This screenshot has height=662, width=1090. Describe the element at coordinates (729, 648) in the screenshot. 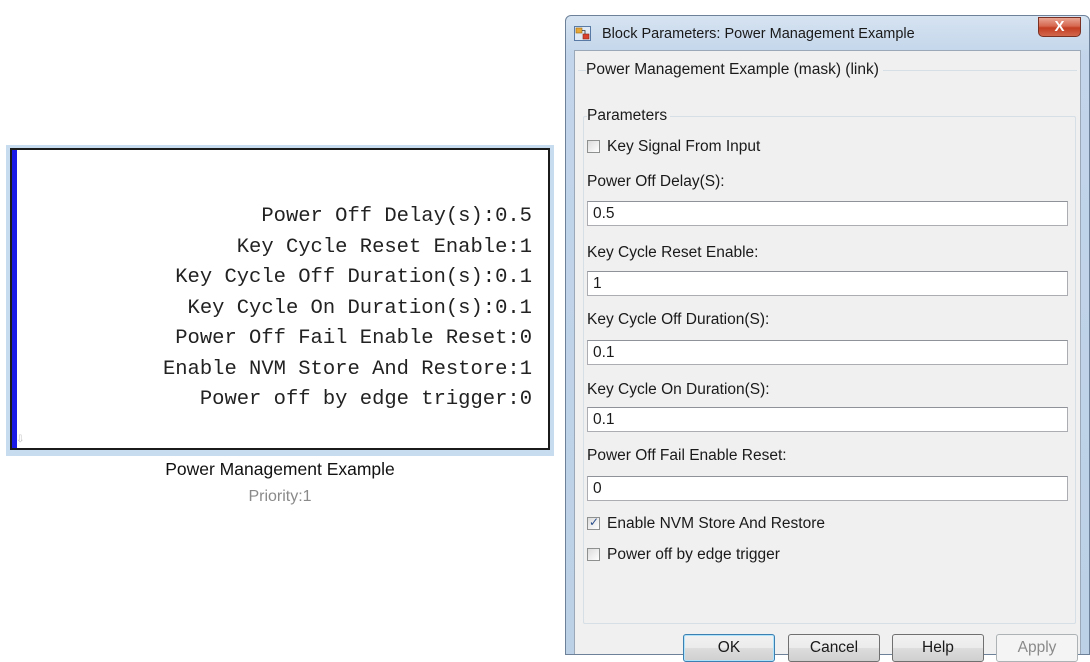

I see `ok-button: OK` at that location.